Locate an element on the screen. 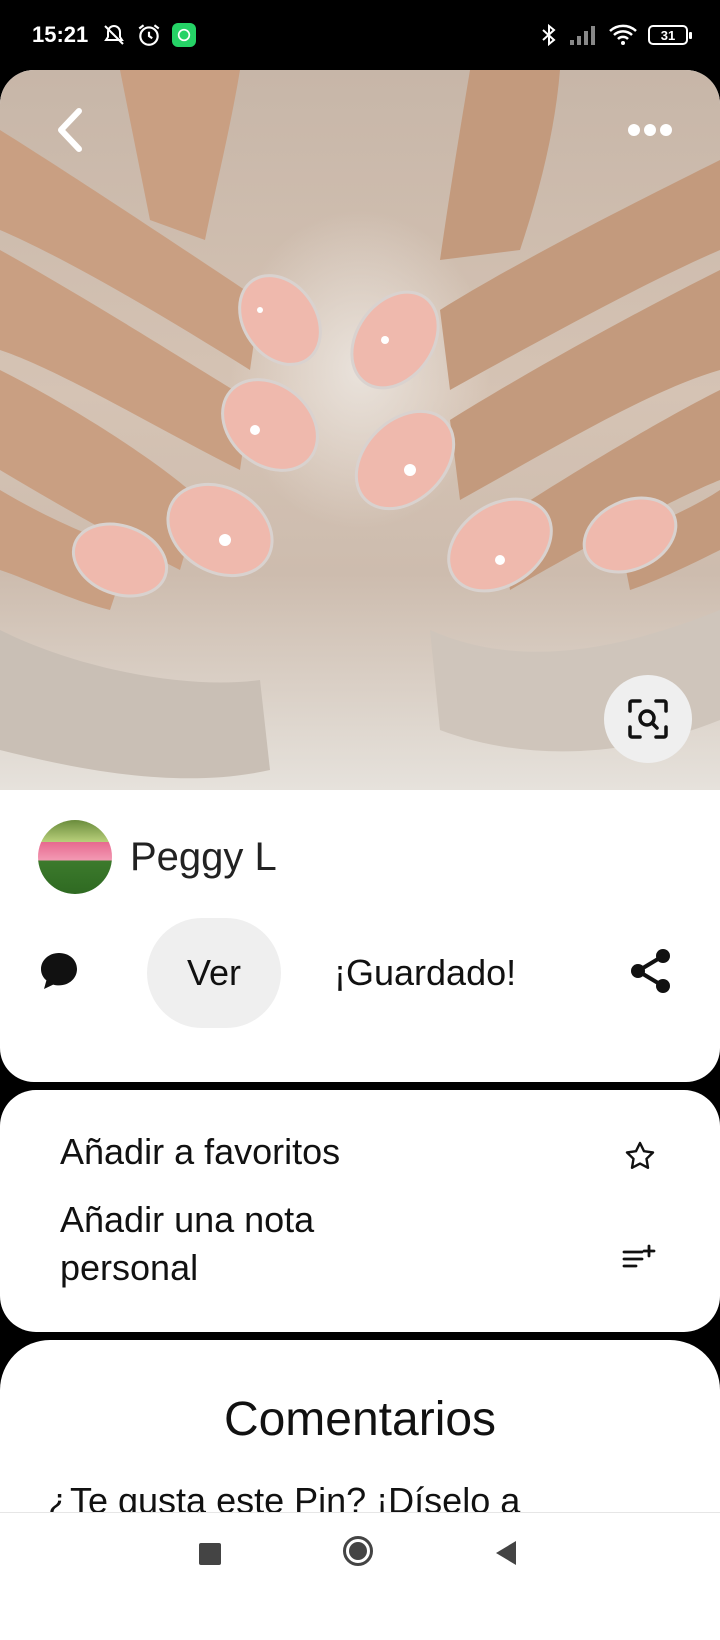  notifications-off-icon is located at coordinates (114, 34).